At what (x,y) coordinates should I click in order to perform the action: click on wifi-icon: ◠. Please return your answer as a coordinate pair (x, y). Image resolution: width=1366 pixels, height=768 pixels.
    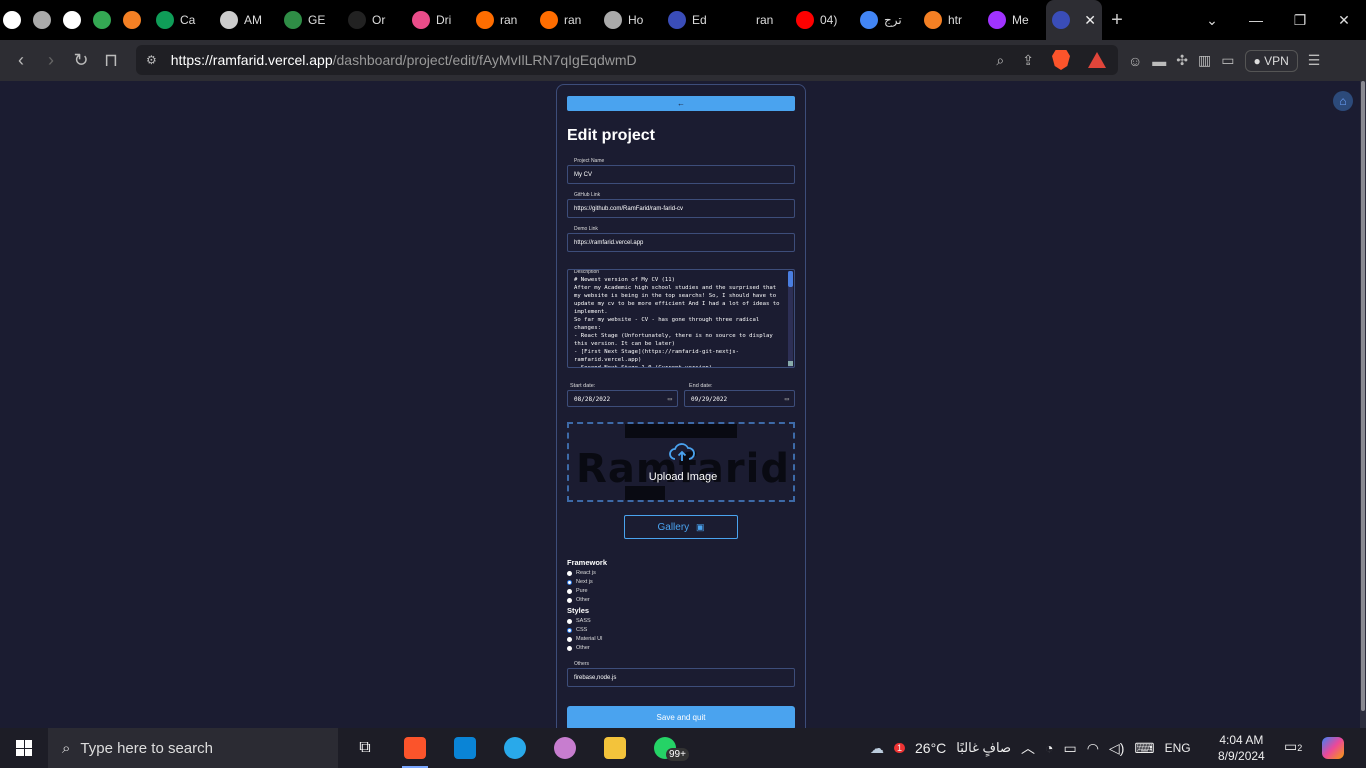
    Looking at the image, I should click on (1093, 748).